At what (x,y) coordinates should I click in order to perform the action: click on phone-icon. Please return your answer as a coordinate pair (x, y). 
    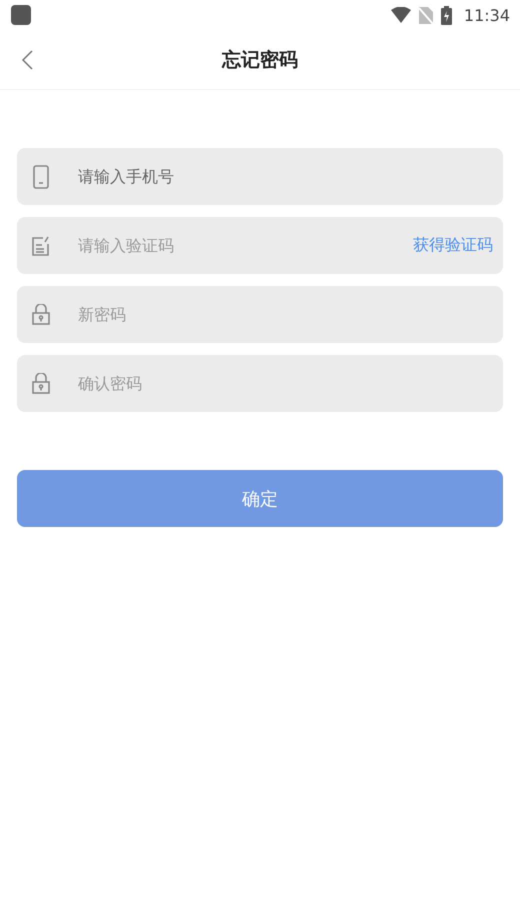
    Looking at the image, I should click on (41, 176).